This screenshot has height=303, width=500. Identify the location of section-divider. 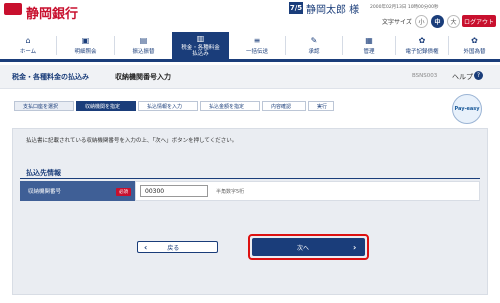
(250, 178).